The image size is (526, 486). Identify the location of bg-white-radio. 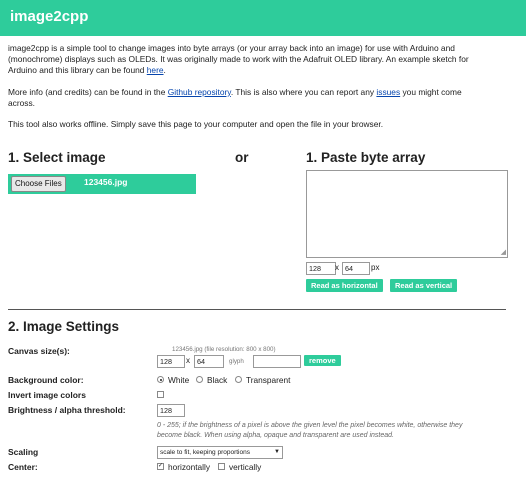
(160, 379).